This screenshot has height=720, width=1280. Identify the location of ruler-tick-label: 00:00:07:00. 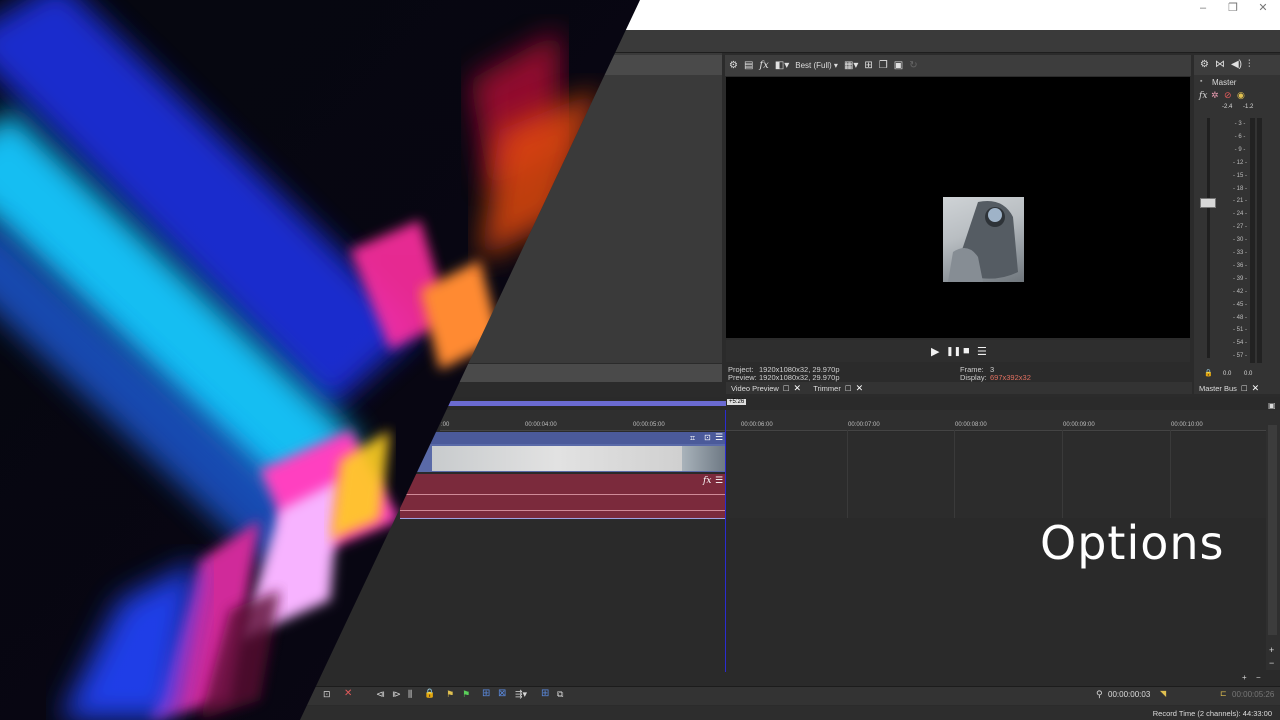
(864, 425).